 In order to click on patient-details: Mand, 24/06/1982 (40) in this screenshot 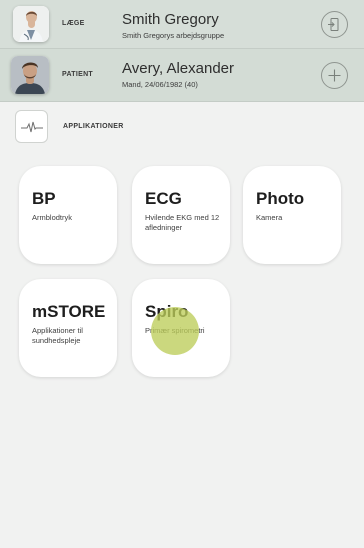, I will do `click(160, 84)`.